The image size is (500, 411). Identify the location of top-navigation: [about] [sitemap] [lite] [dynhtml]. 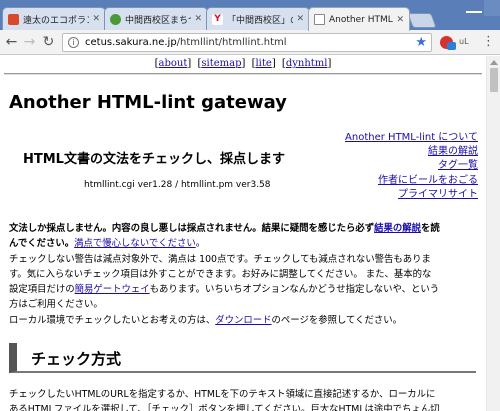
(243, 63).